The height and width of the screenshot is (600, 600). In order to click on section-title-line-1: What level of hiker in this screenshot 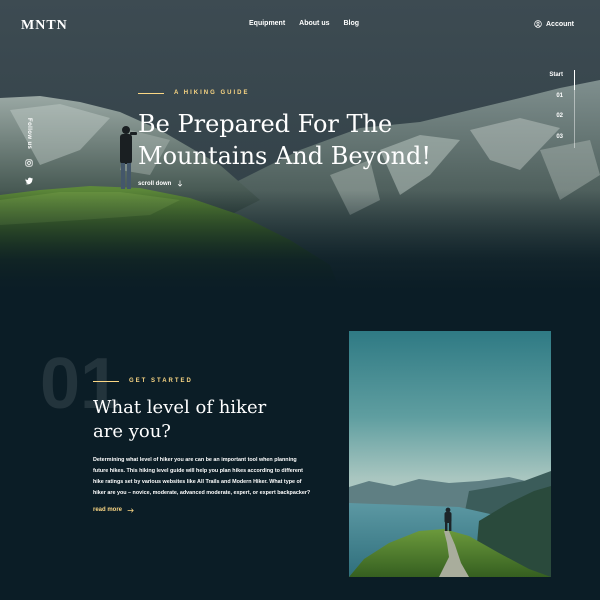, I will do `click(180, 407)`.